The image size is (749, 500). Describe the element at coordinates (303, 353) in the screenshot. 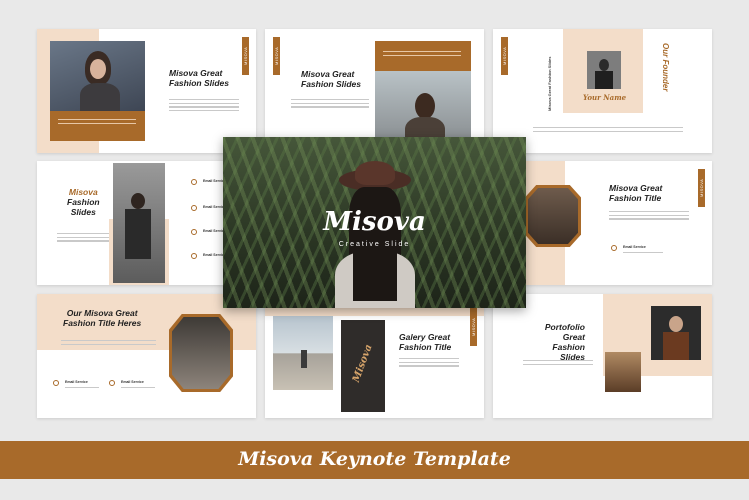

I see `beach-photo` at that location.